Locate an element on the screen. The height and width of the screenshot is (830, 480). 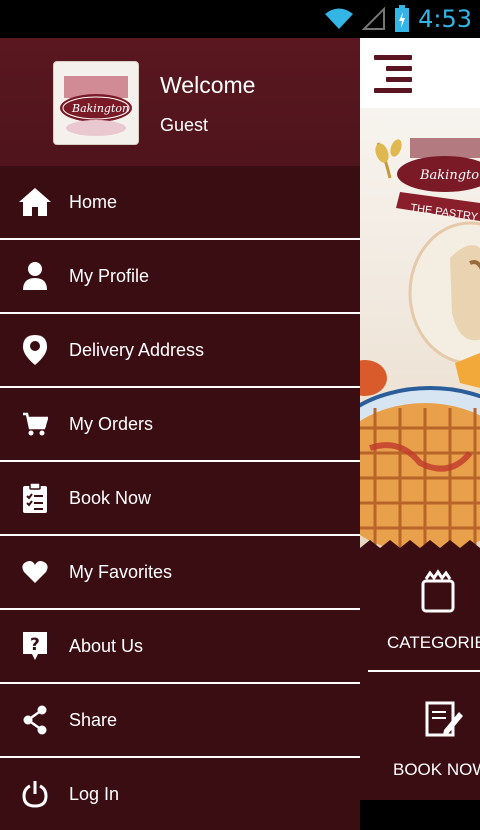
menu-item-home: Home is located at coordinates (180, 203).